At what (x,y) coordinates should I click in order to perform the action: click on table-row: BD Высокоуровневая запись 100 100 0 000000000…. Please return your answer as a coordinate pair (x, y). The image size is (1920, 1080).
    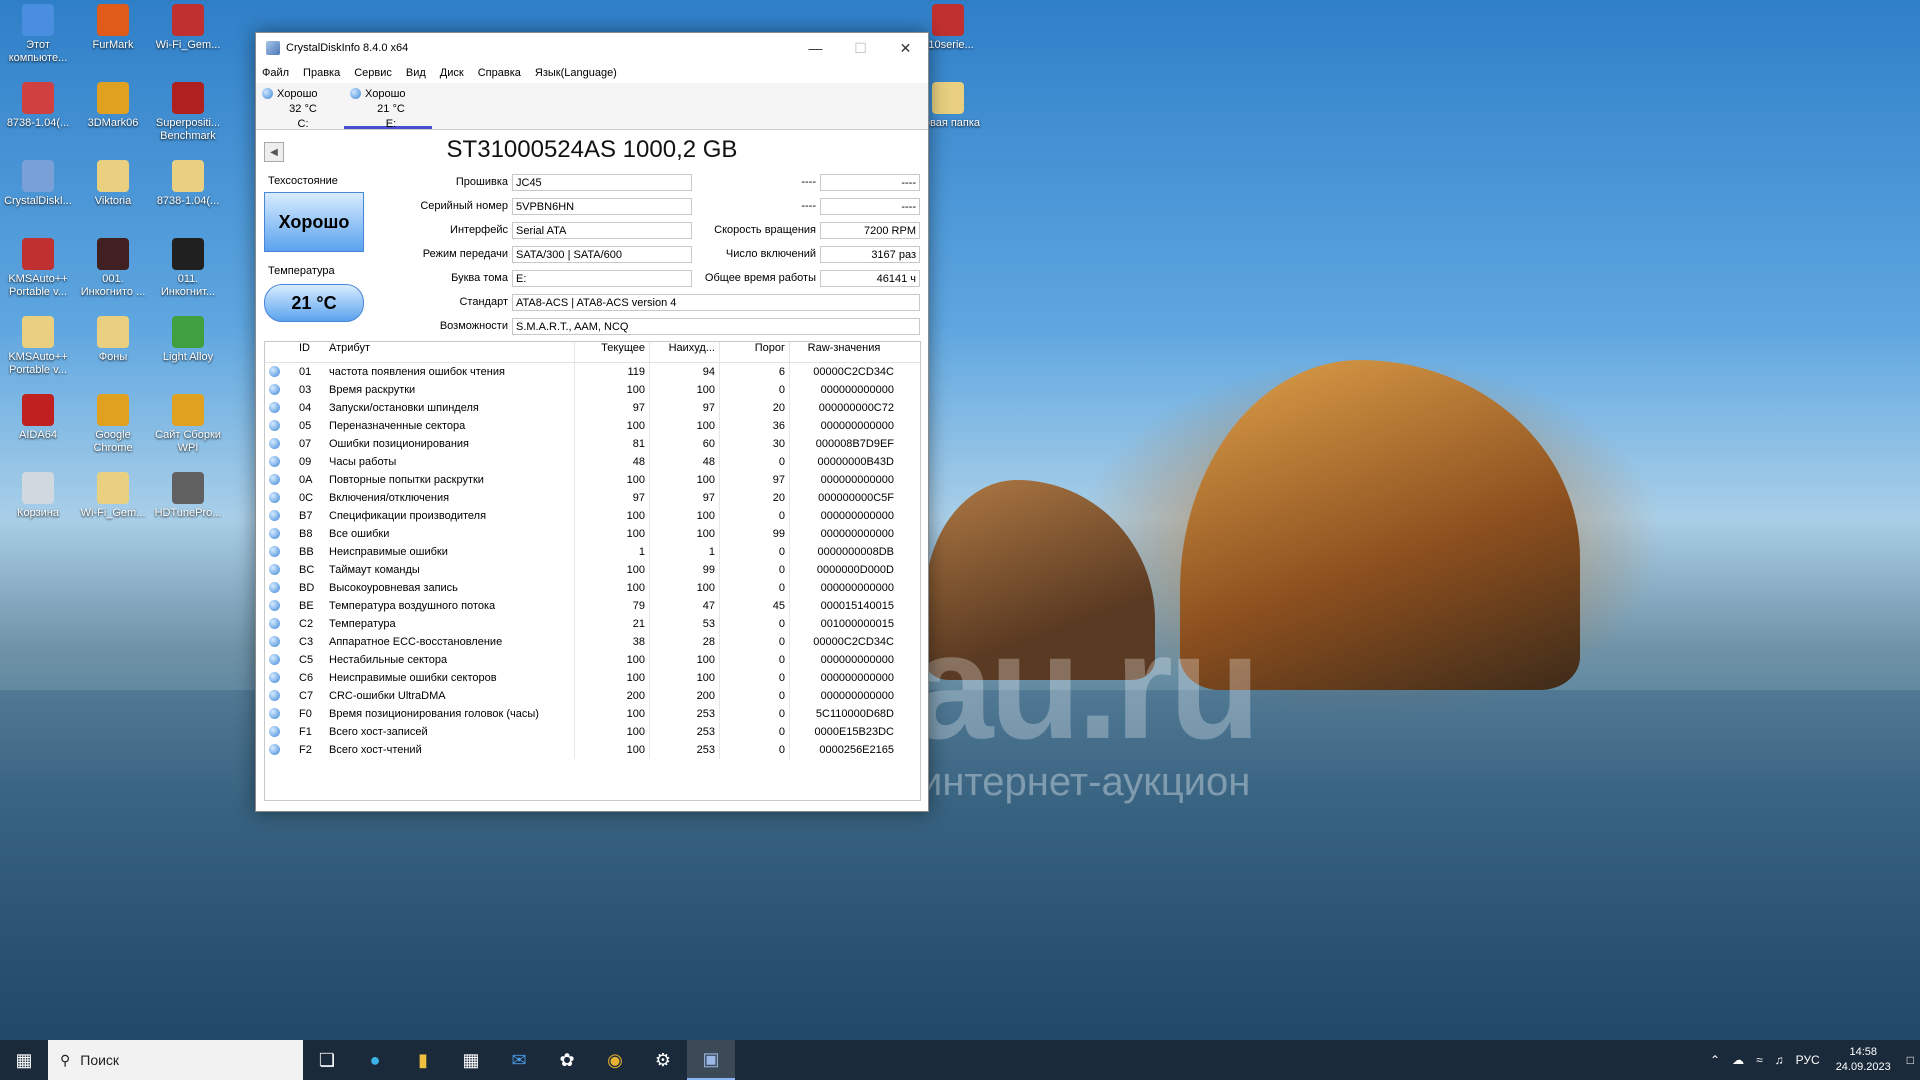
    Looking at the image, I should click on (592, 588).